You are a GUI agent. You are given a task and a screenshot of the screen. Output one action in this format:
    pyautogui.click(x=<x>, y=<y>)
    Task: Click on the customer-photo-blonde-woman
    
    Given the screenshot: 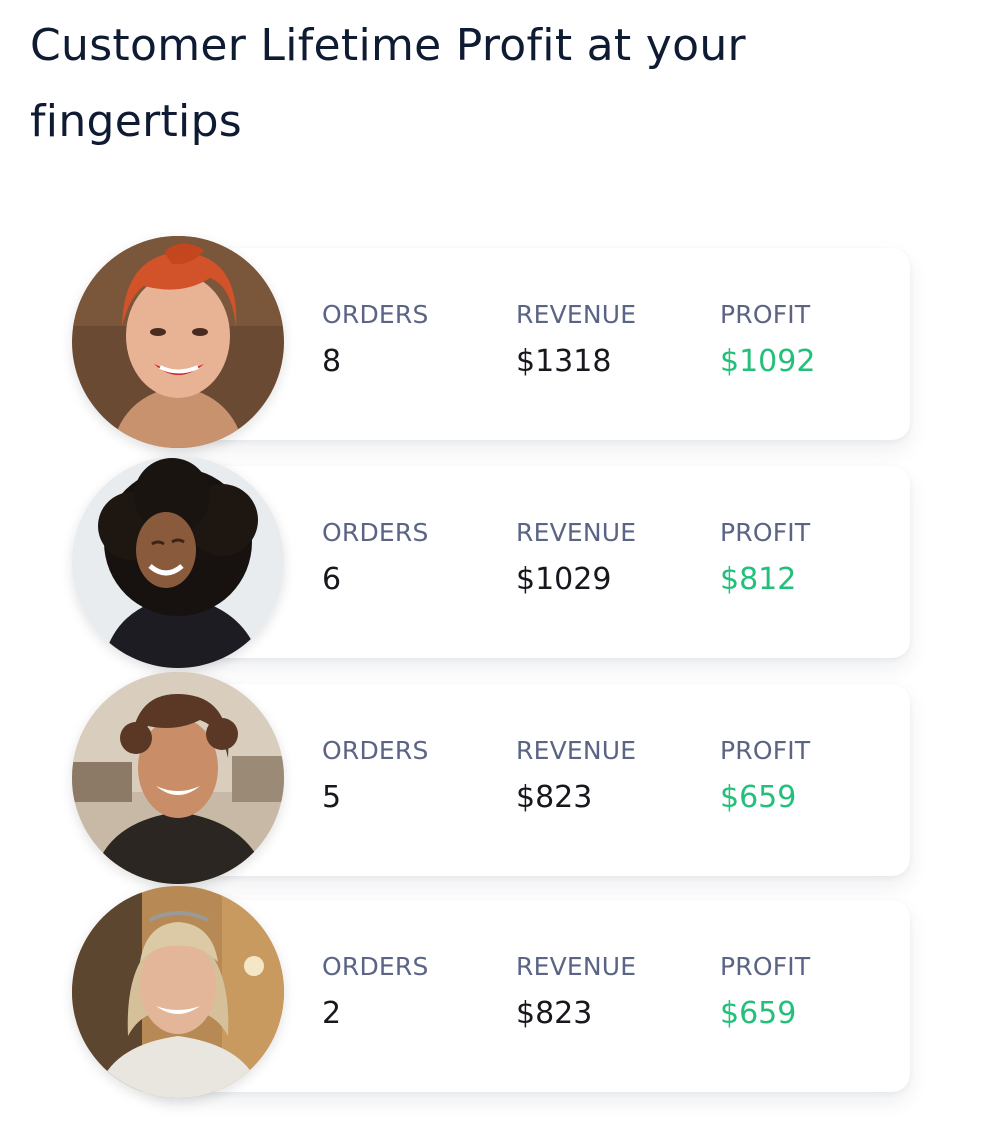 What is the action you would take?
    pyautogui.click(x=178, y=992)
    